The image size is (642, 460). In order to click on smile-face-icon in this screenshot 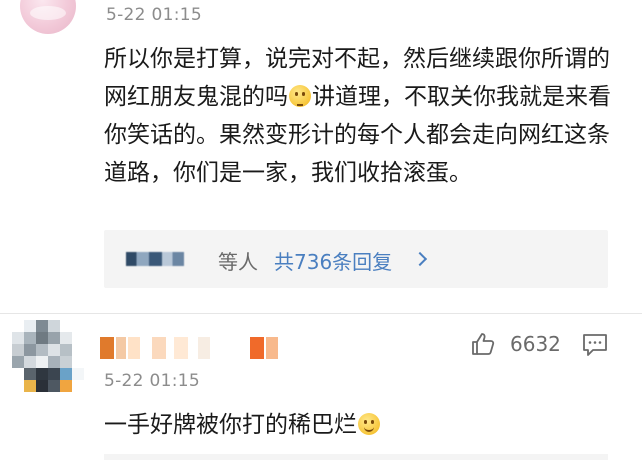, I will do `click(369, 424)`.